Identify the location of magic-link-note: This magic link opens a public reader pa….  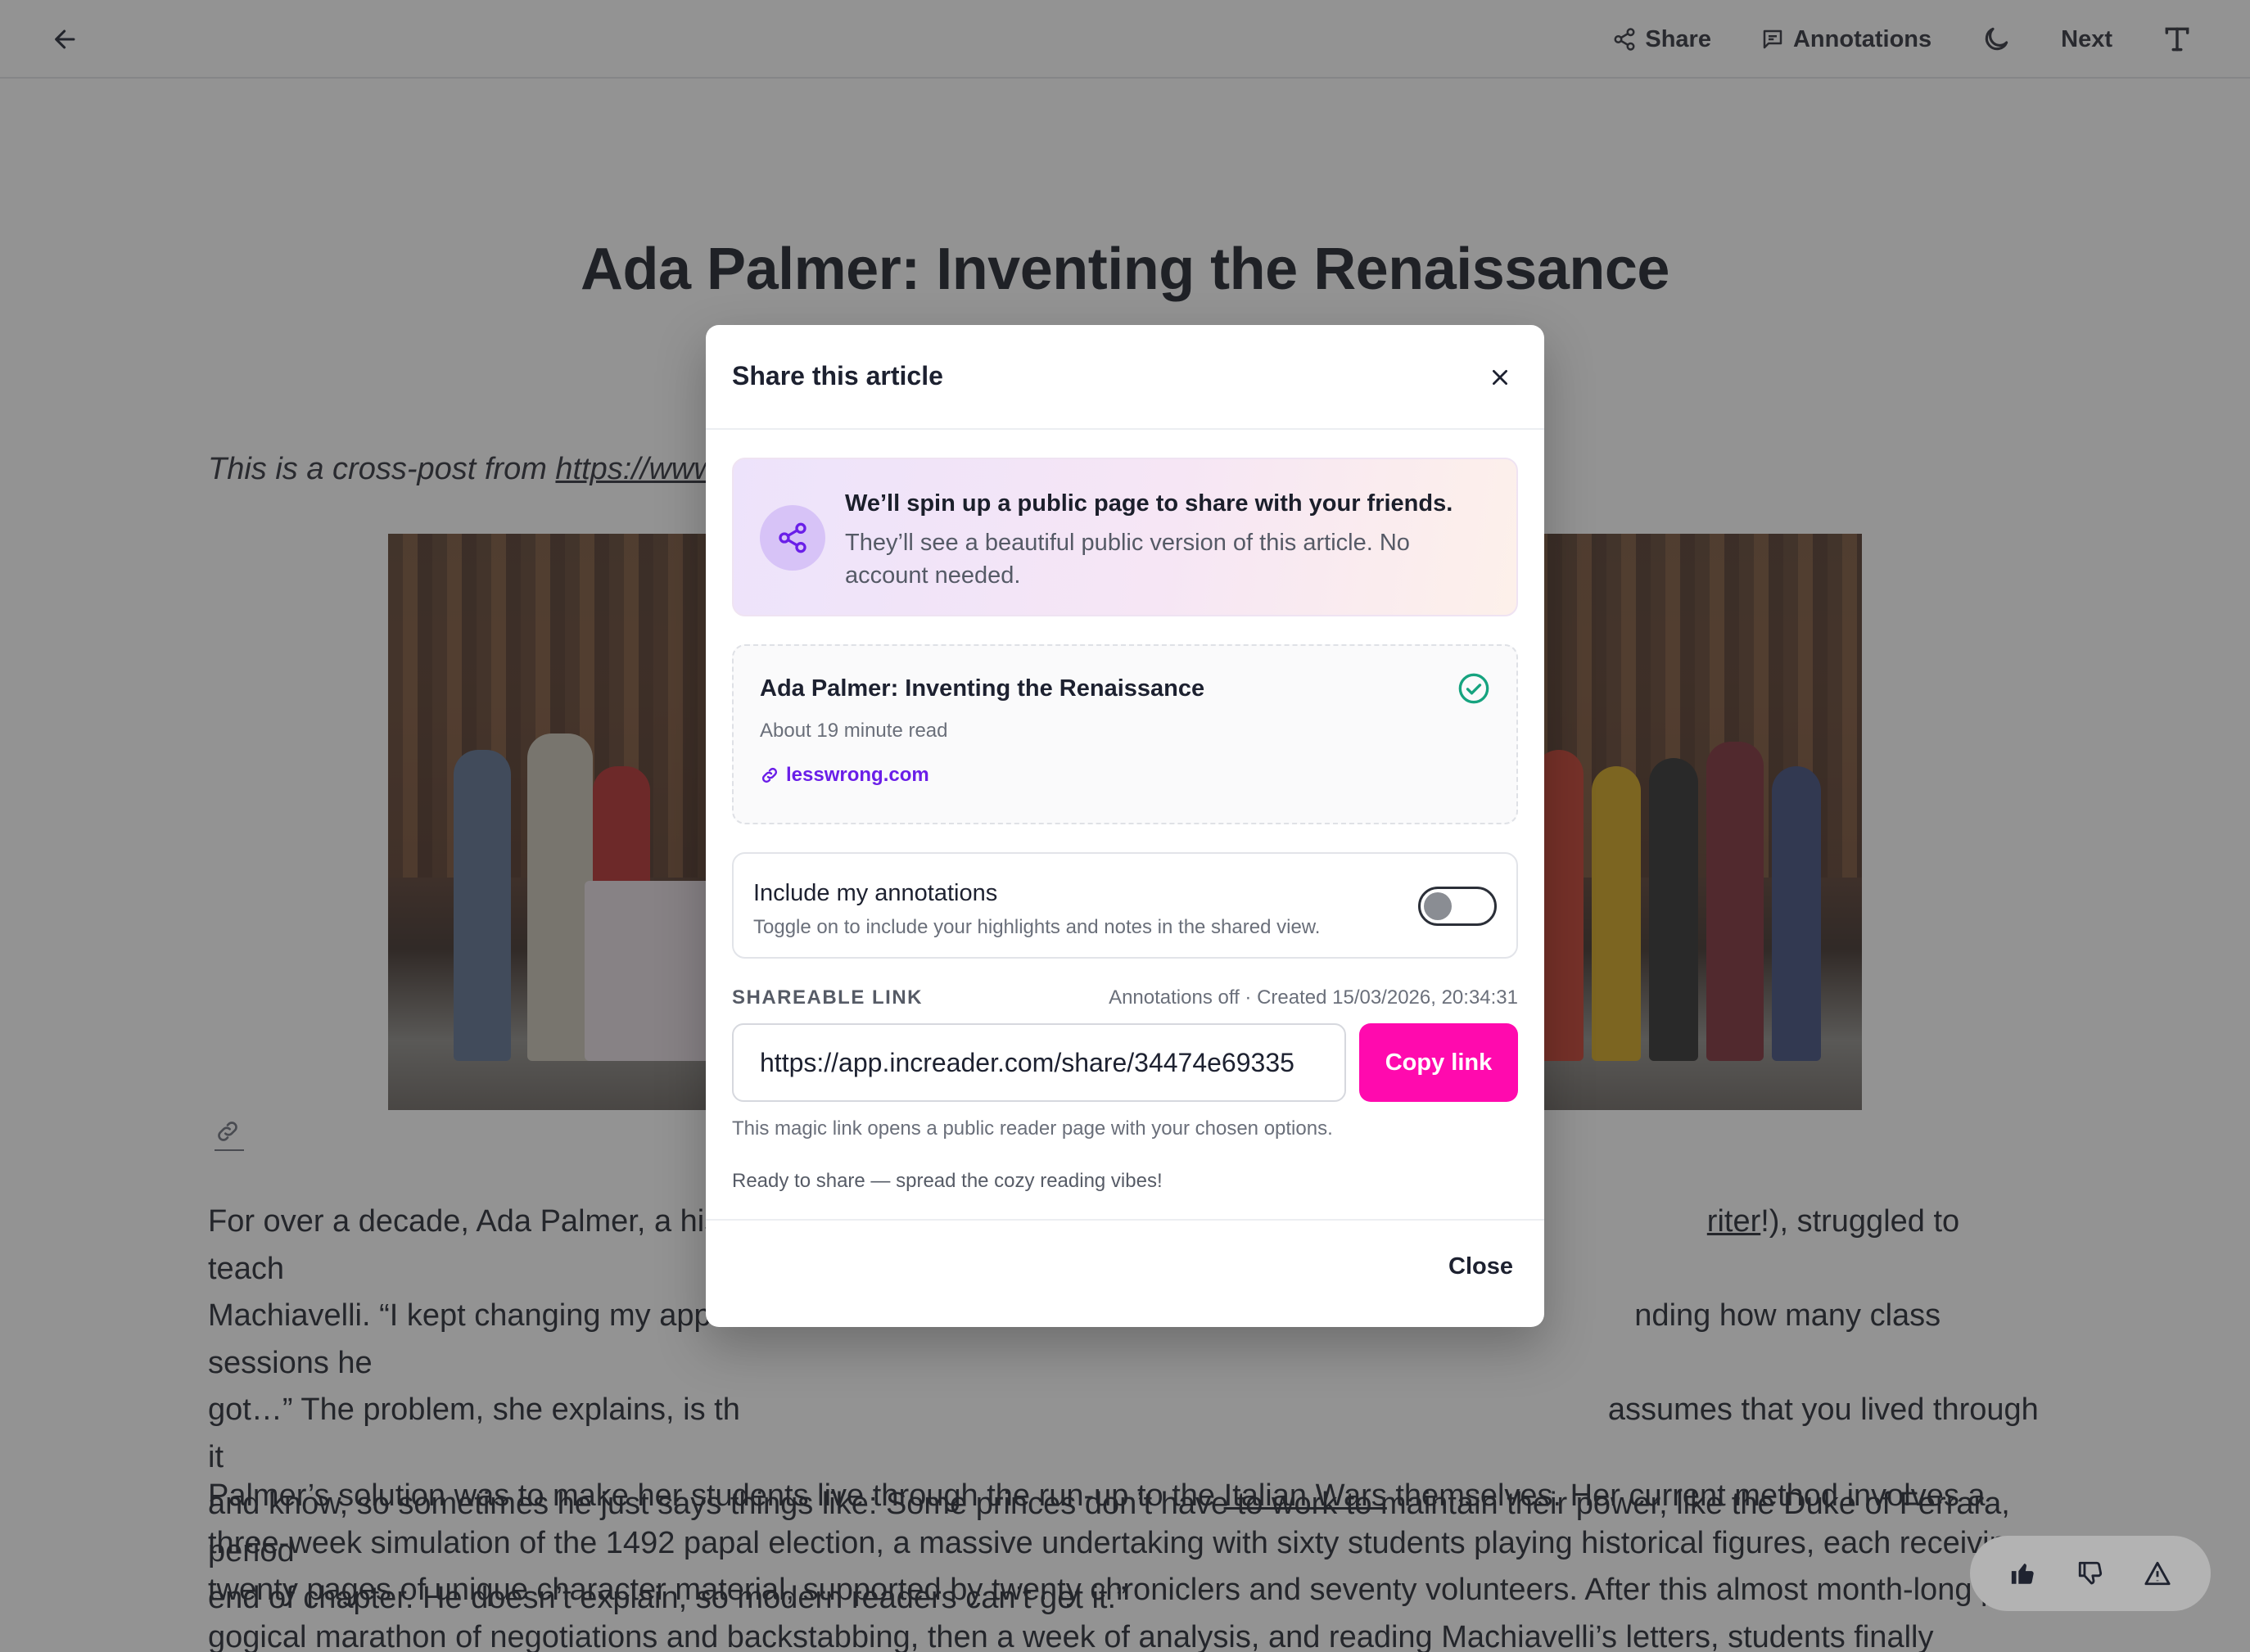
(1032, 1128).